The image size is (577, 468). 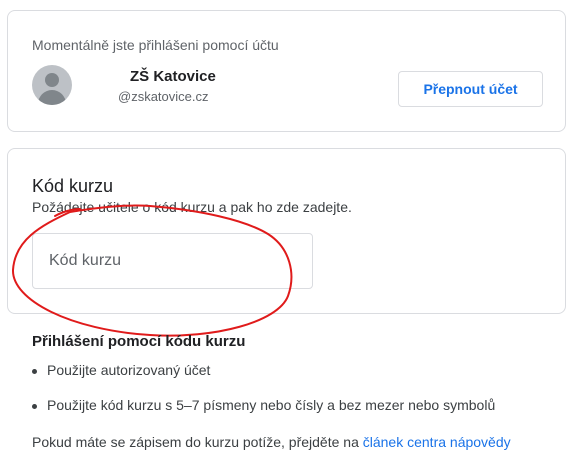 What do you see at coordinates (437, 442) in the screenshot?
I see `help-center-link: článek centra nápovědy` at bounding box center [437, 442].